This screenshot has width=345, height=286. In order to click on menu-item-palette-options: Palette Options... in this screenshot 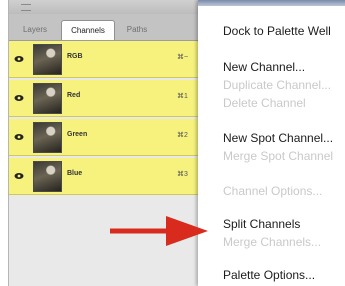, I will do `click(269, 275)`.